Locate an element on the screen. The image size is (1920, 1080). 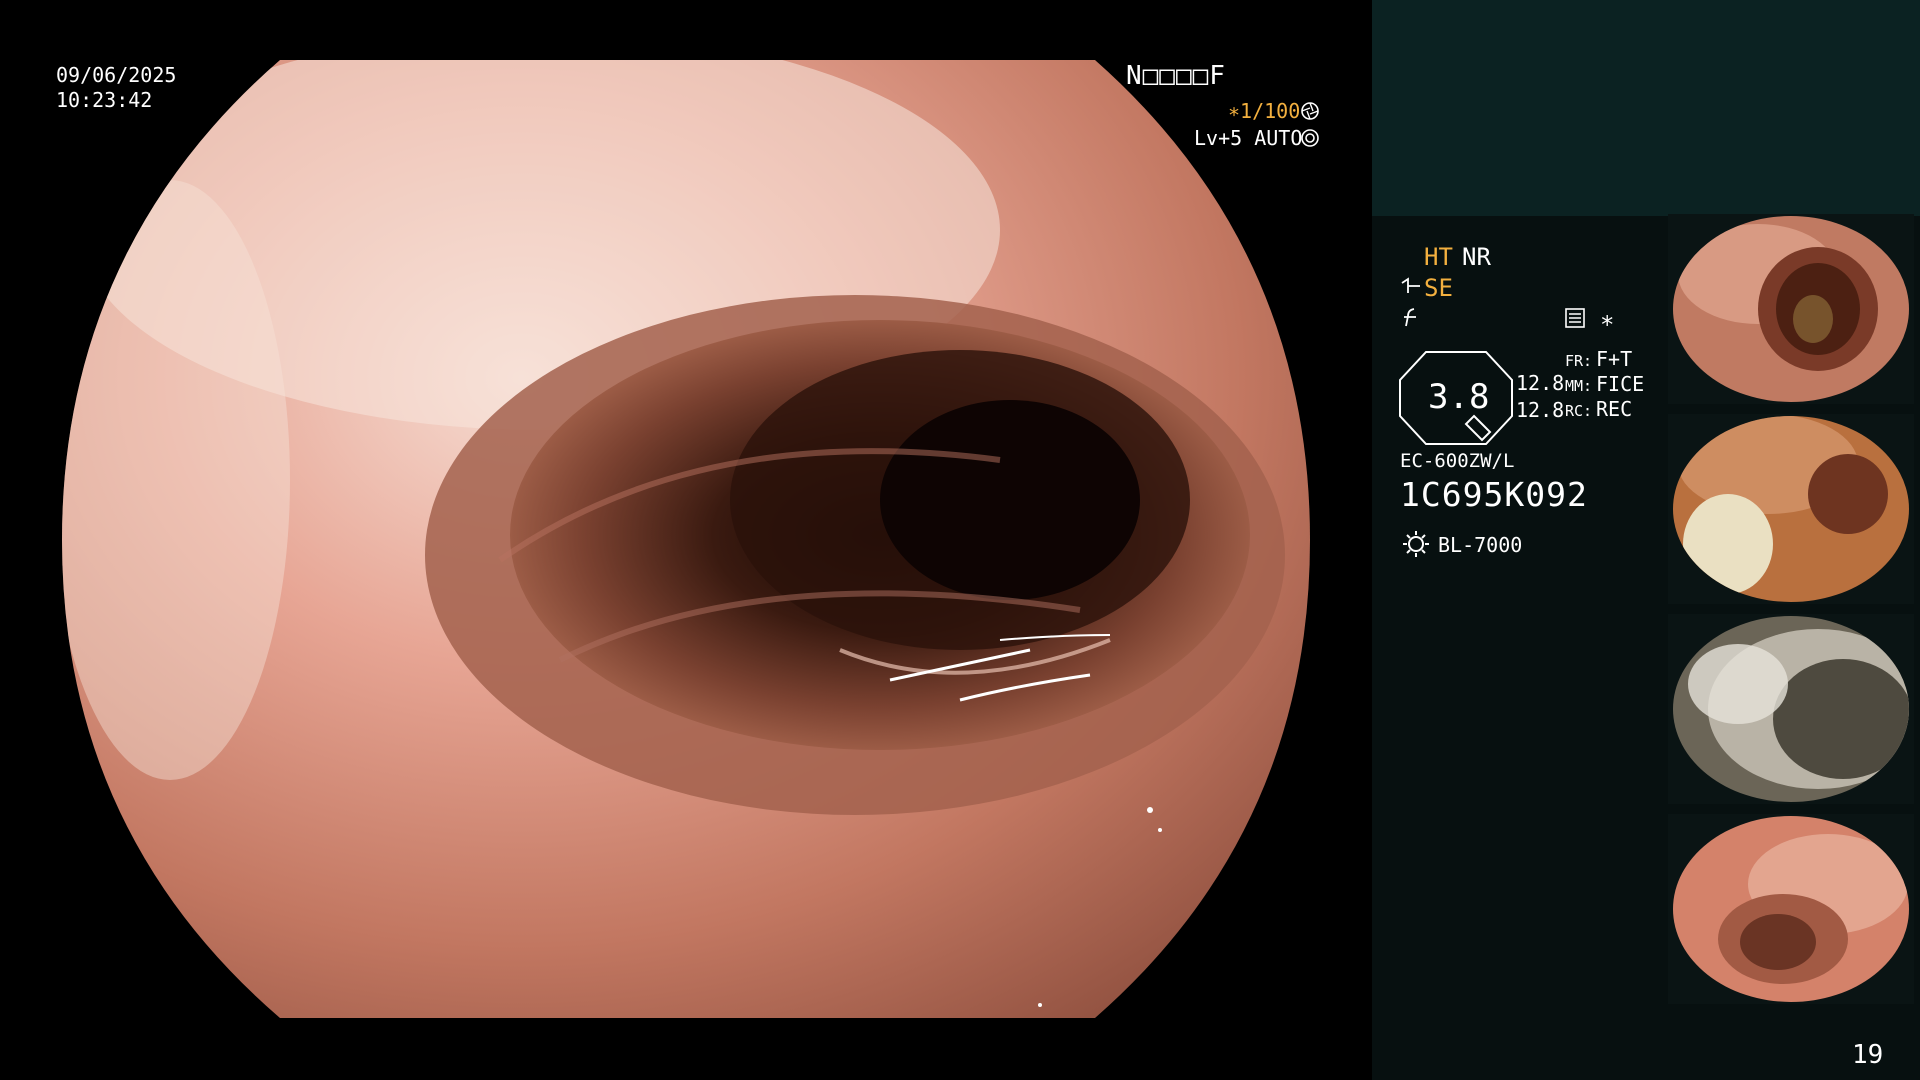
mm-value: FICE is located at coordinates (1620, 384).